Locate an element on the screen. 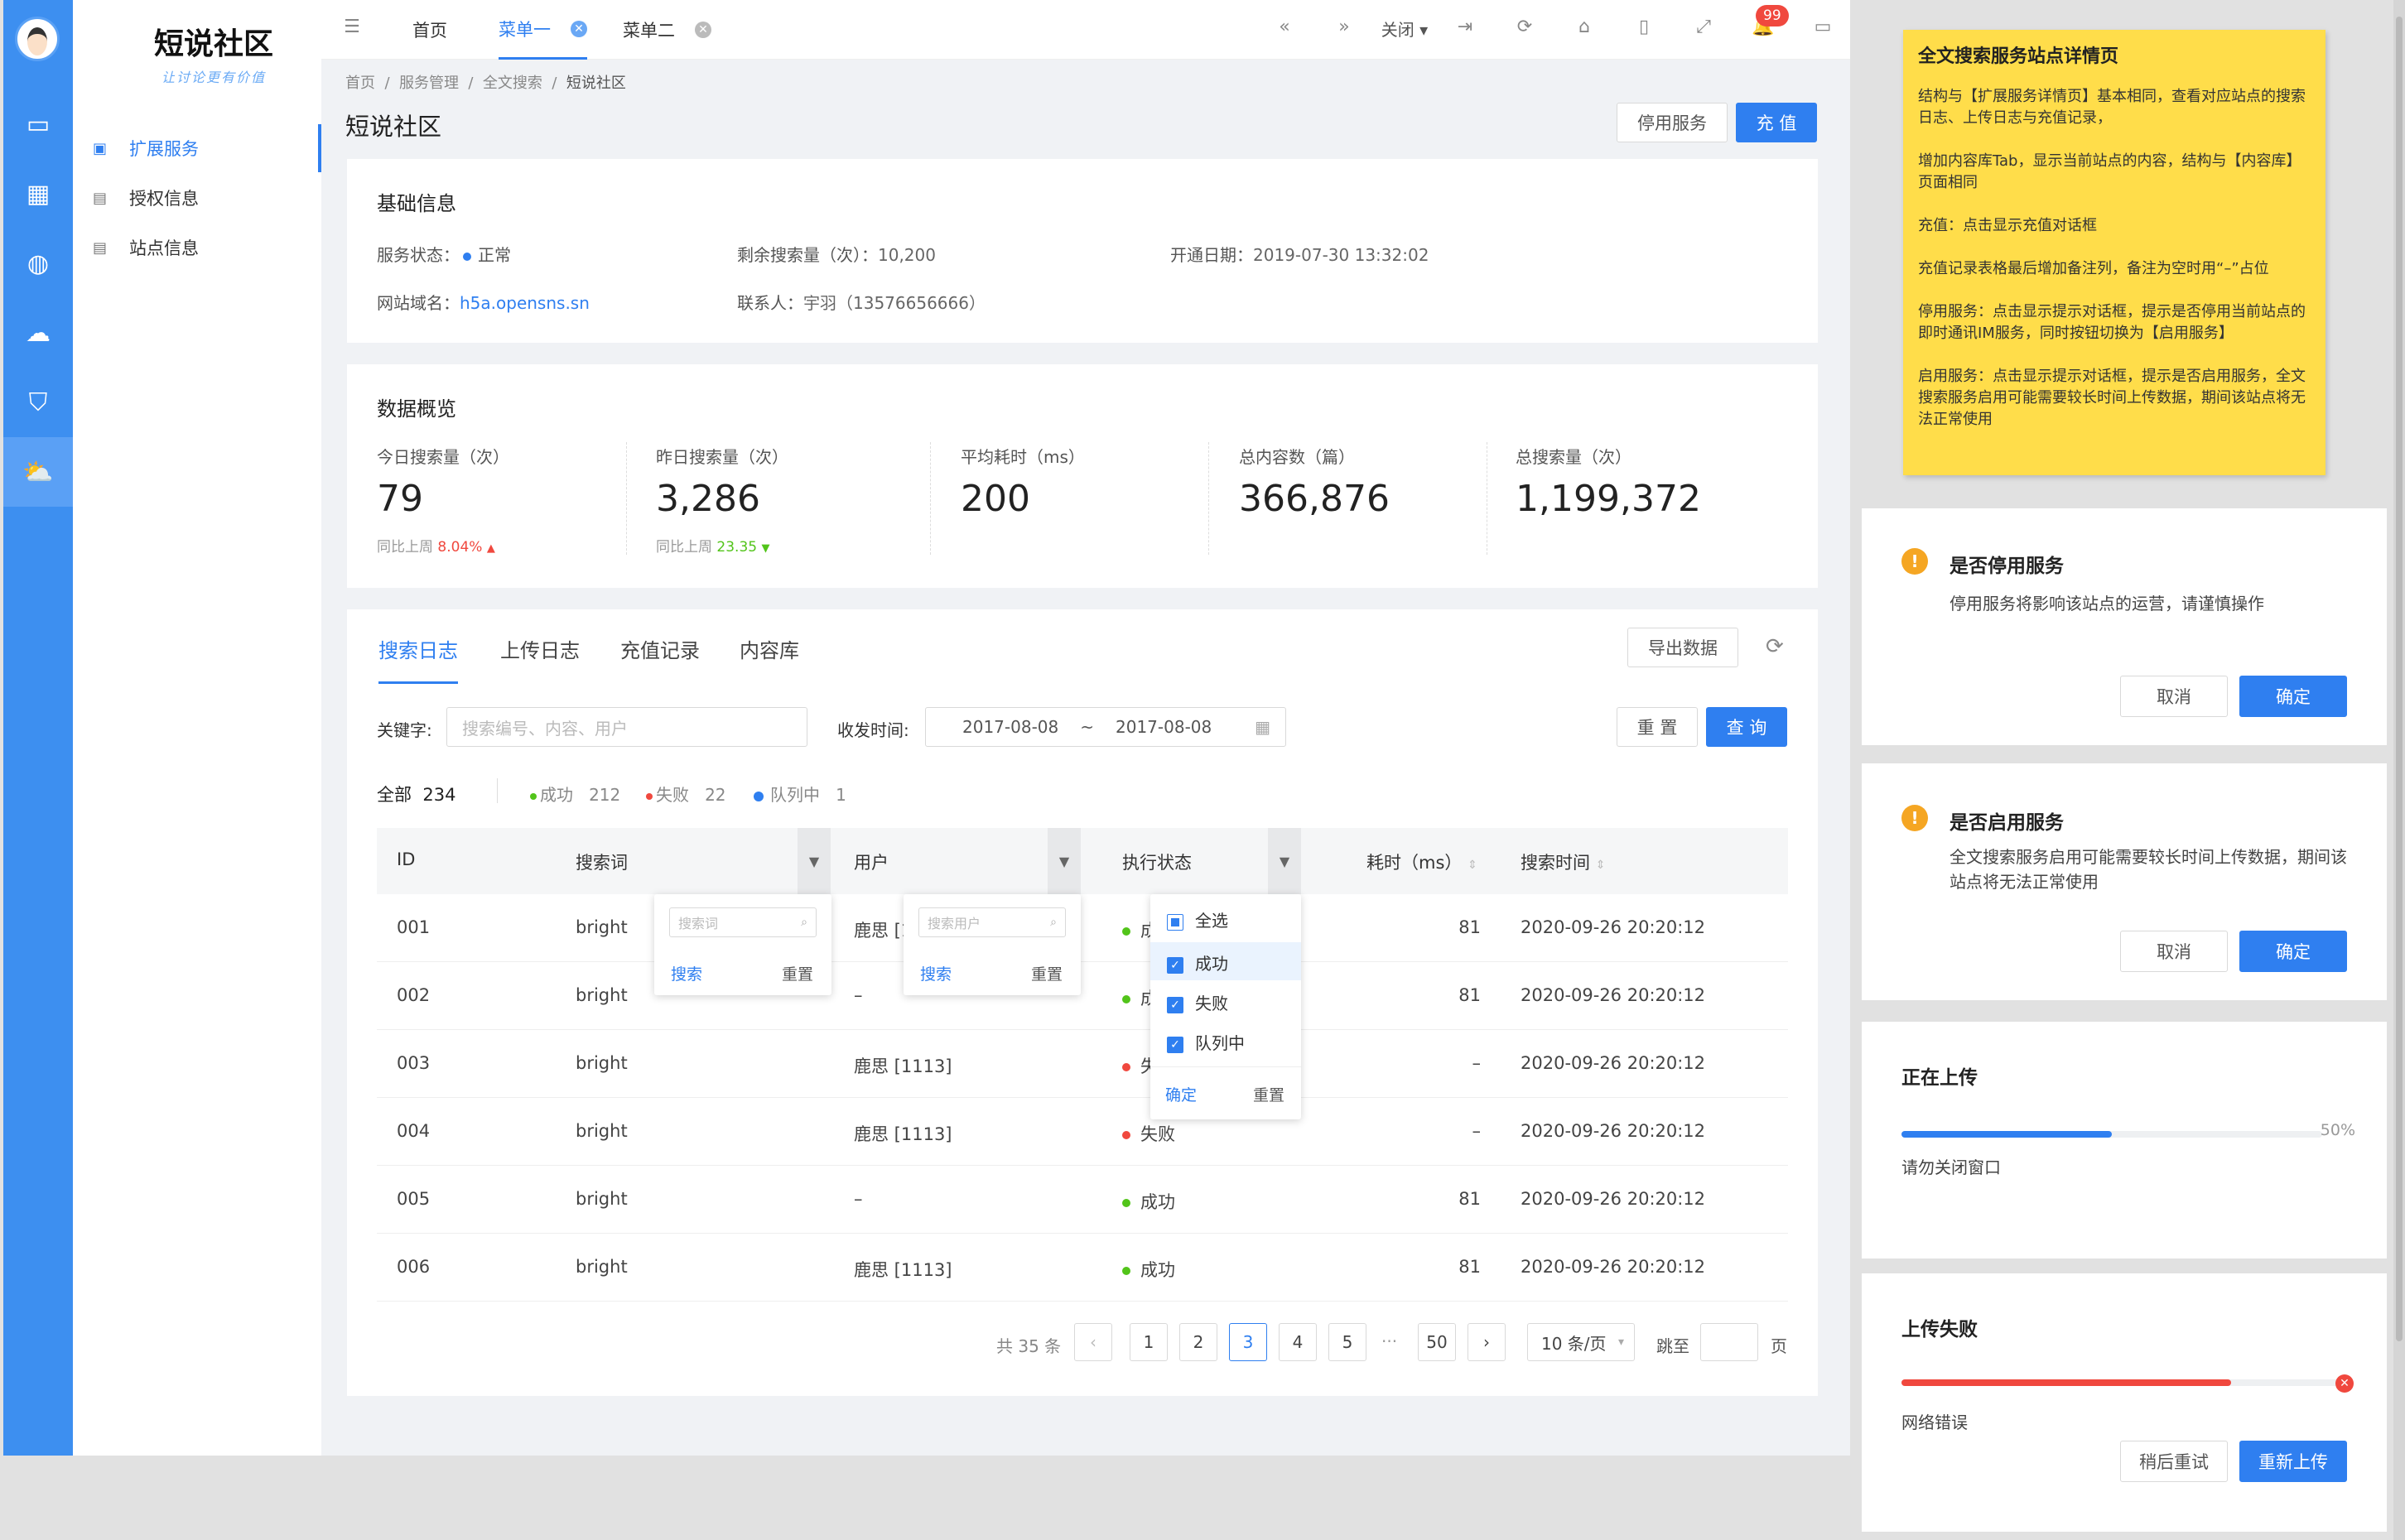  monitor-icon: ▭ is located at coordinates (38, 124).